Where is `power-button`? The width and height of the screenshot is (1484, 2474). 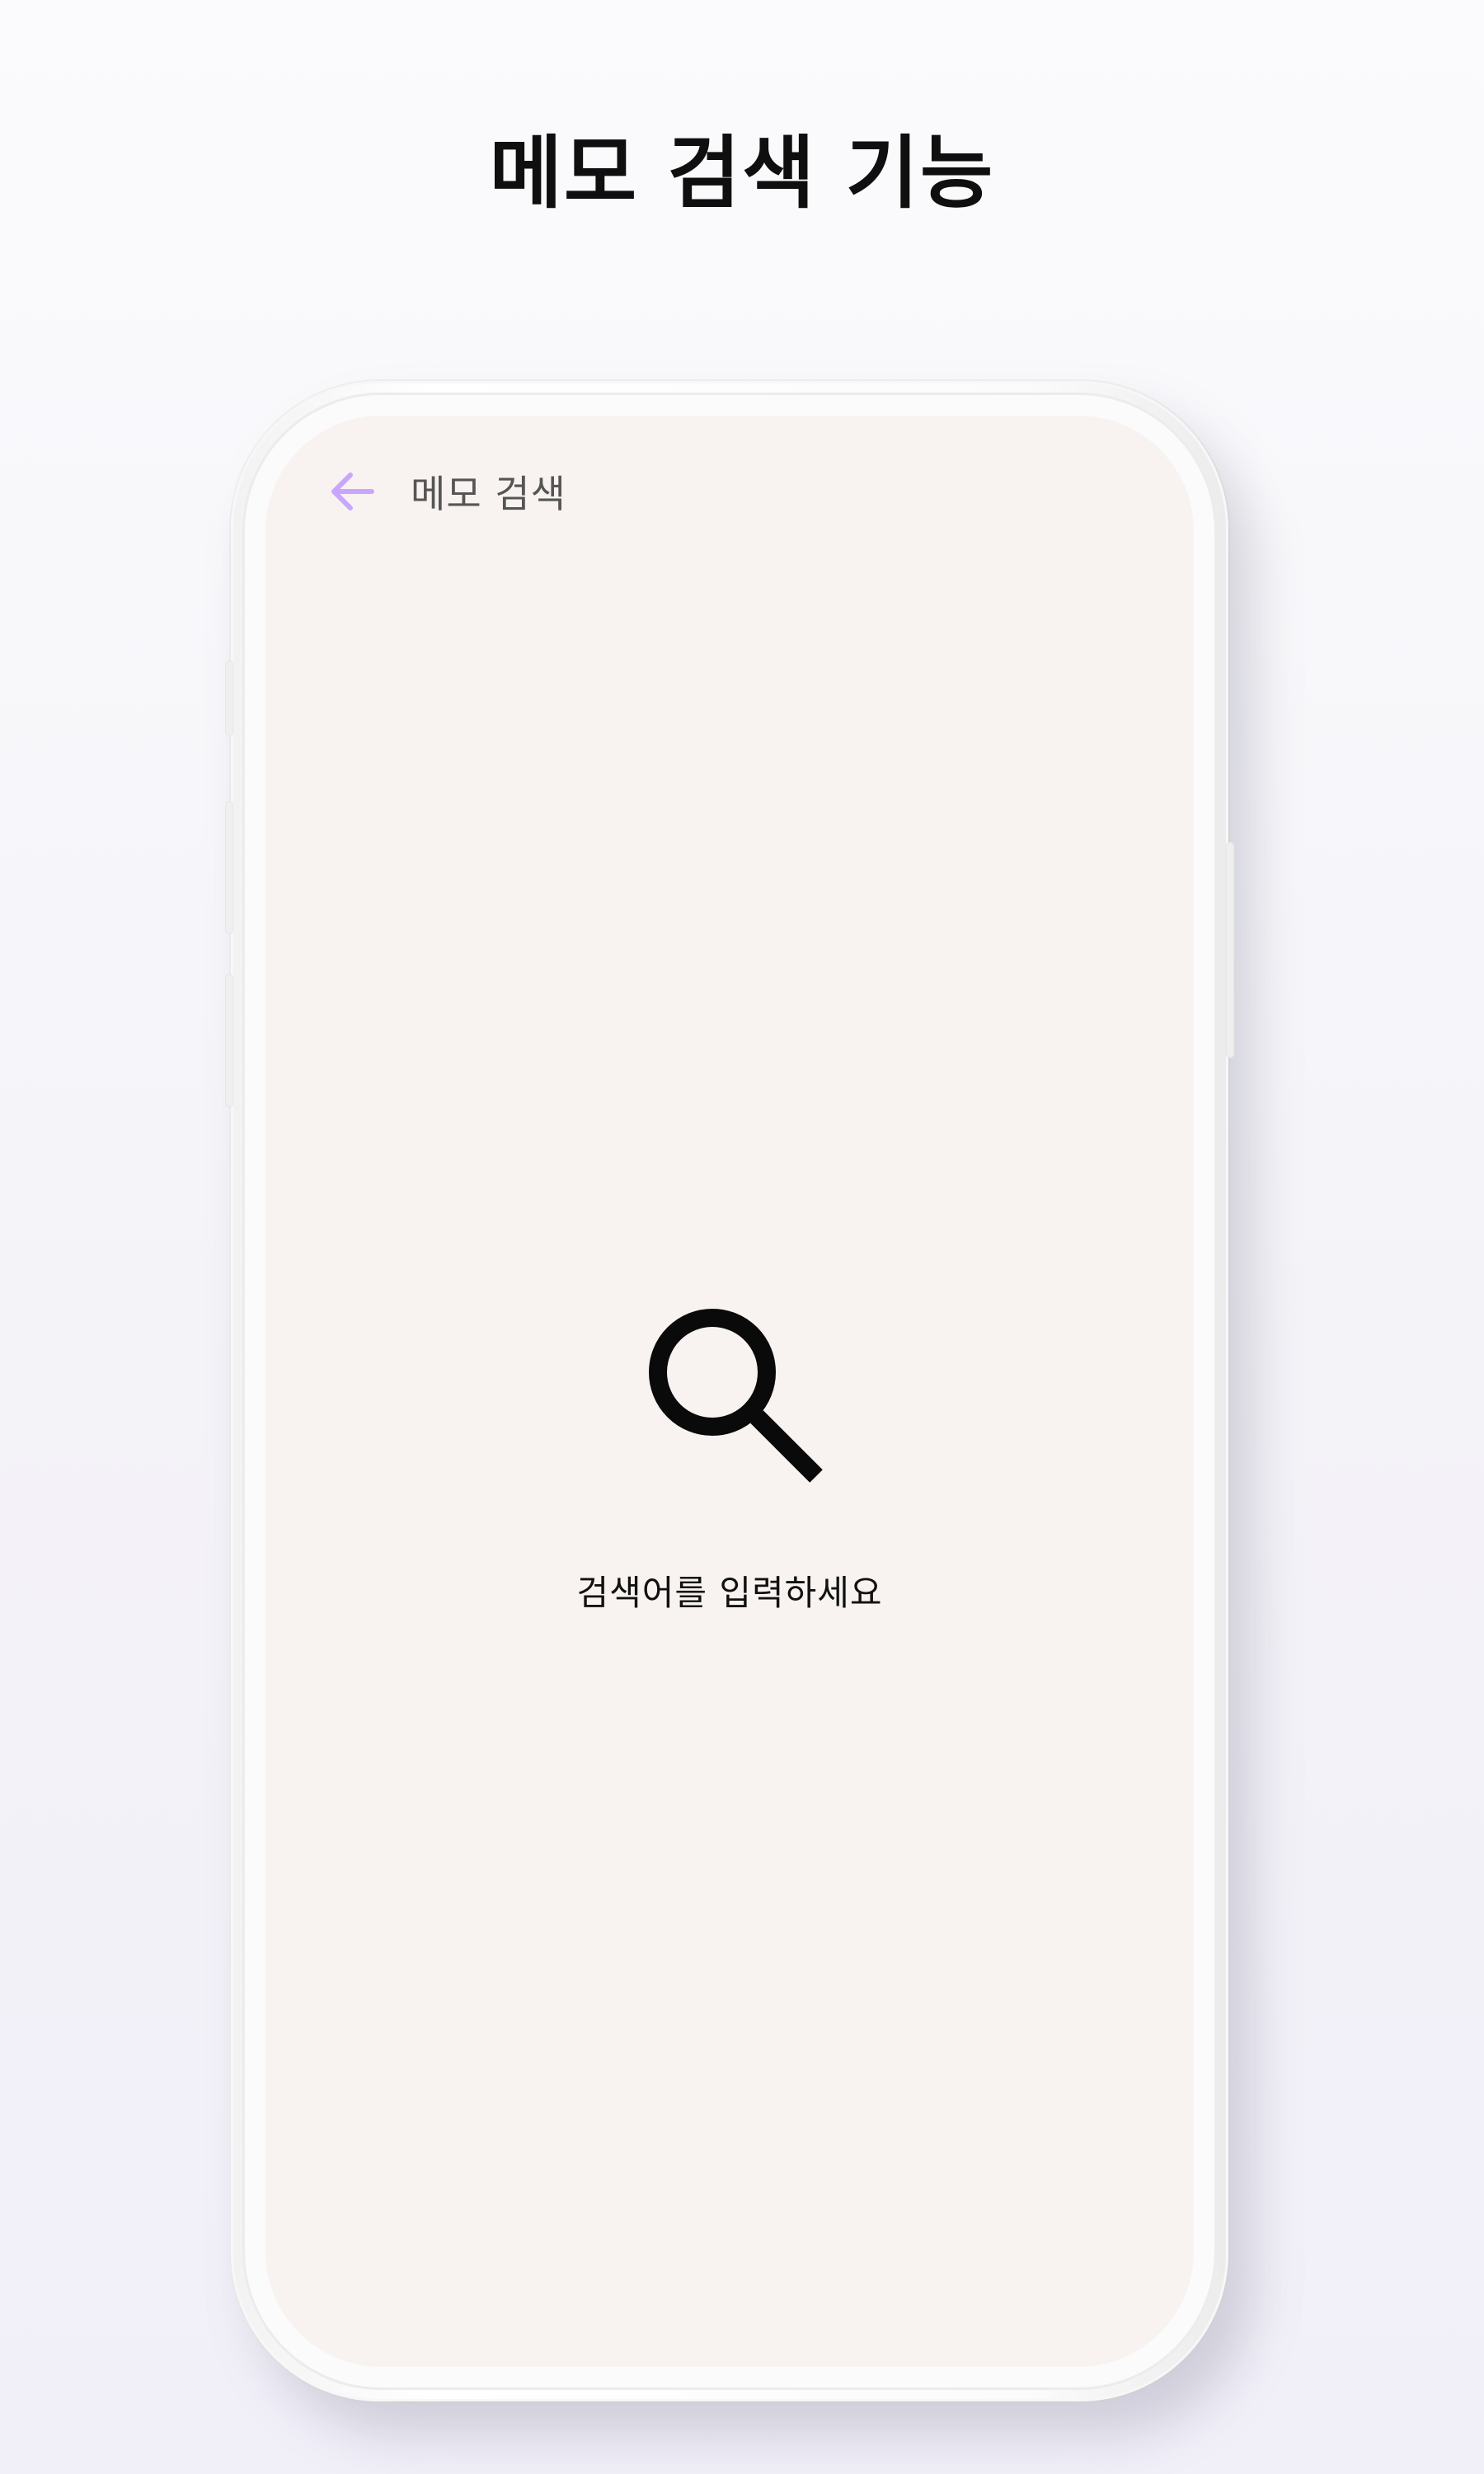 power-button is located at coordinates (1230, 950).